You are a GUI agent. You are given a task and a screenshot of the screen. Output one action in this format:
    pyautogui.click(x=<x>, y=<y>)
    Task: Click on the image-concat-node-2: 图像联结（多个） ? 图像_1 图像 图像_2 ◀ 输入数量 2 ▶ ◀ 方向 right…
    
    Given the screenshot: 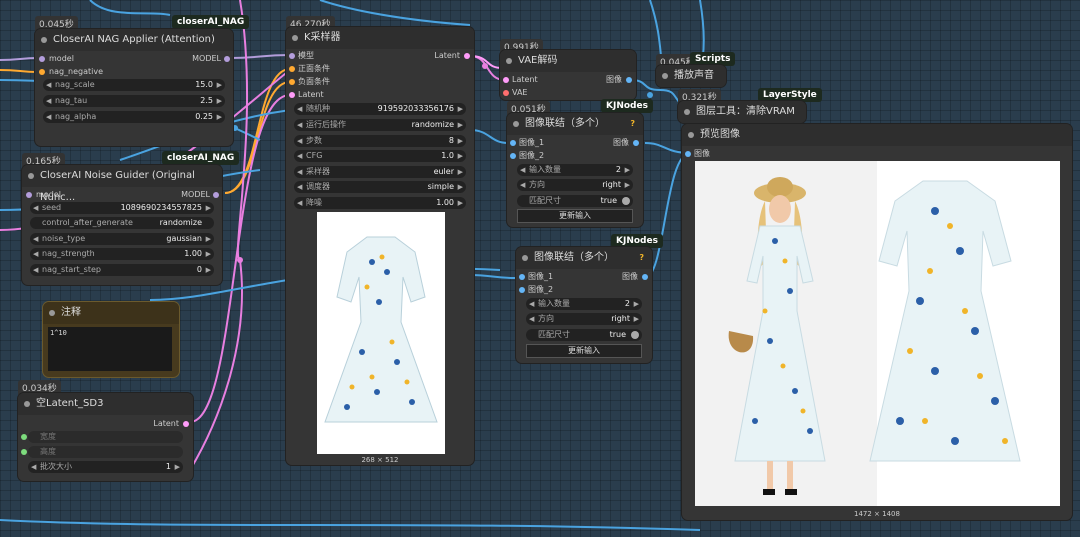 What is the action you would take?
    pyautogui.click(x=584, y=305)
    